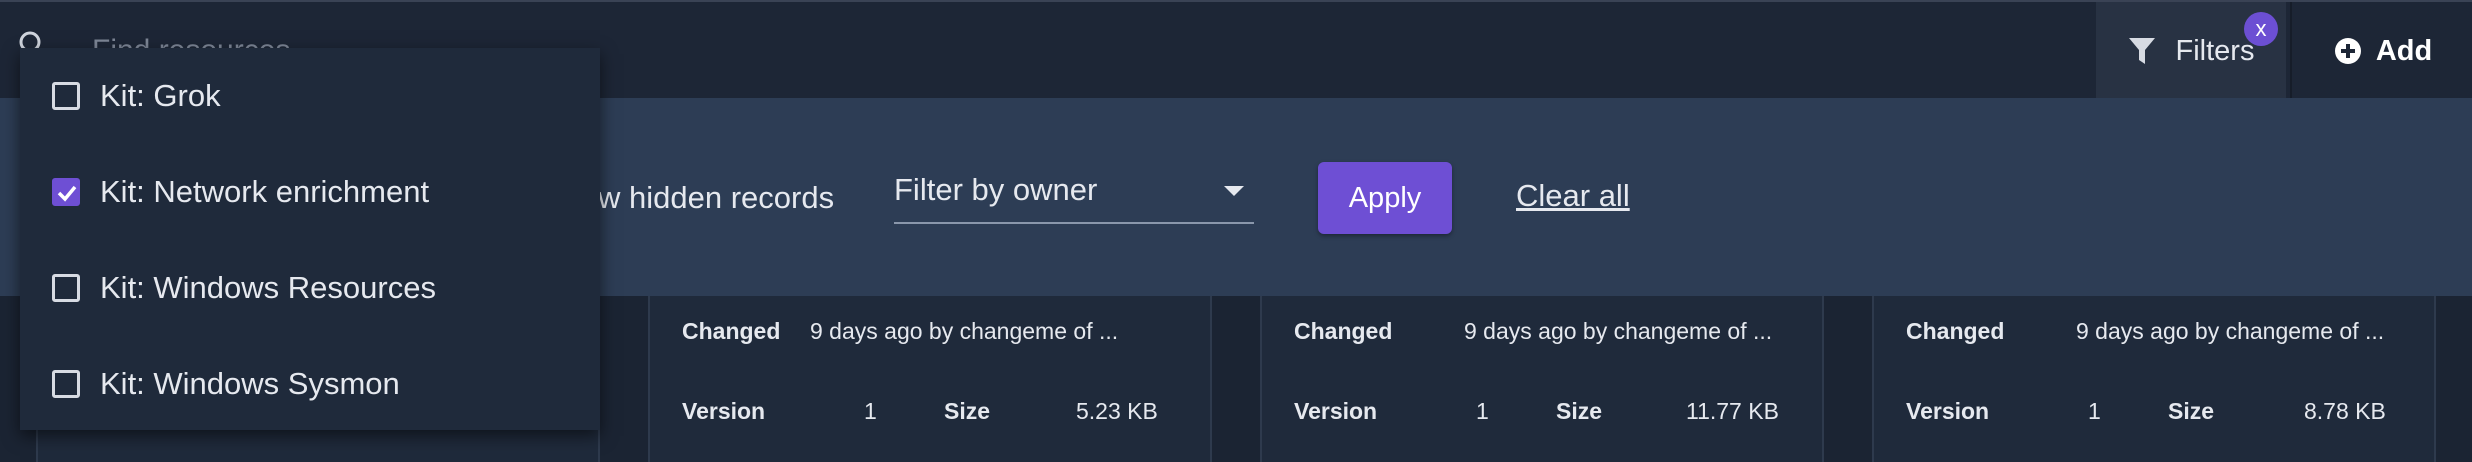 This screenshot has height=462, width=2472. Describe the element at coordinates (1573, 196) in the screenshot. I see `clear-all-link: Clear all` at that location.